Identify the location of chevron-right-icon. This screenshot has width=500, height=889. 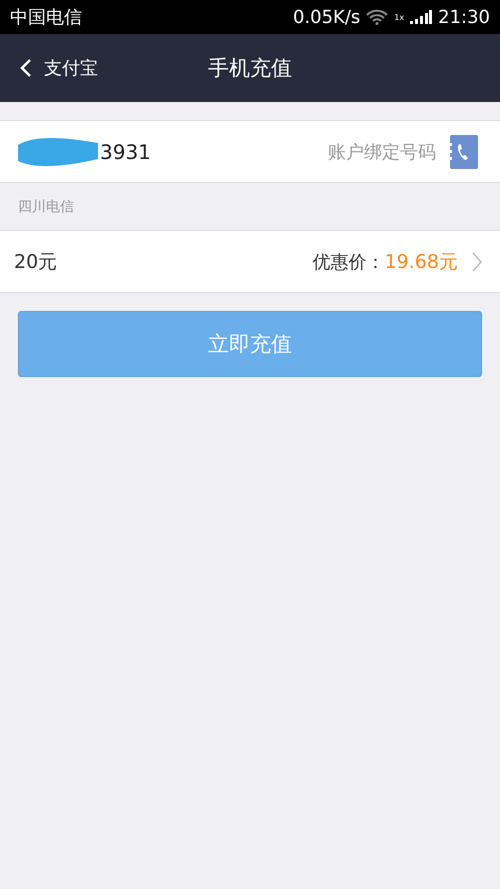
(477, 262).